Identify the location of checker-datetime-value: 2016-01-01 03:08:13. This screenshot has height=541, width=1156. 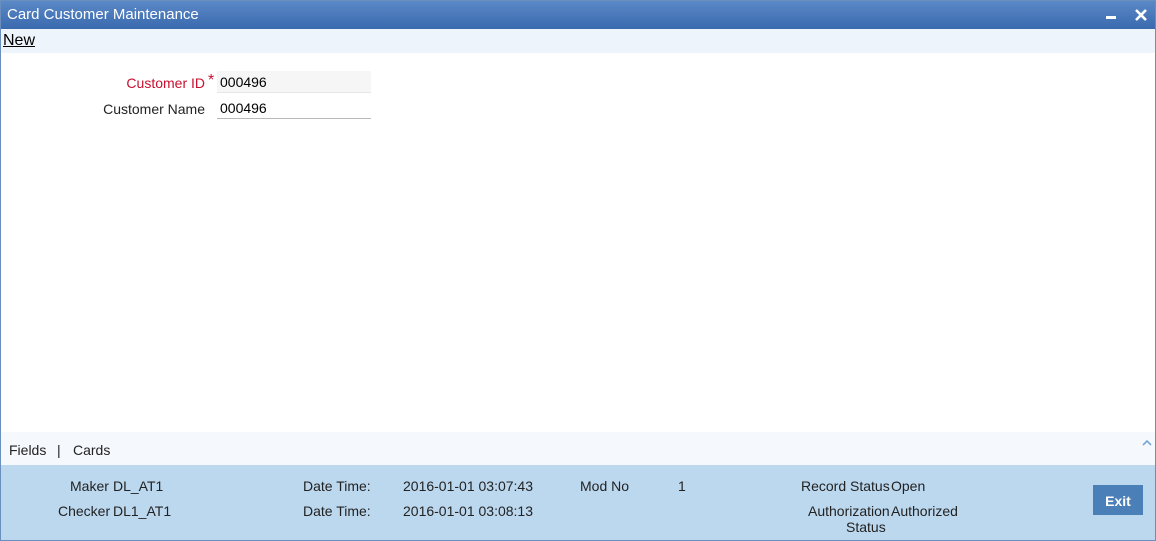
(468, 511).